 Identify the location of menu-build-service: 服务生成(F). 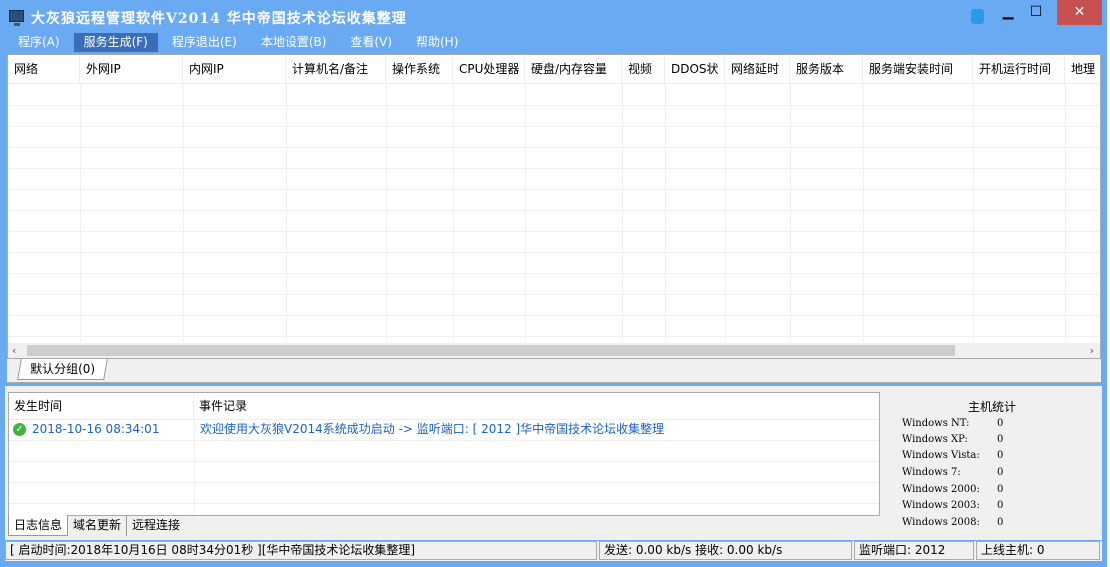
(115, 42).